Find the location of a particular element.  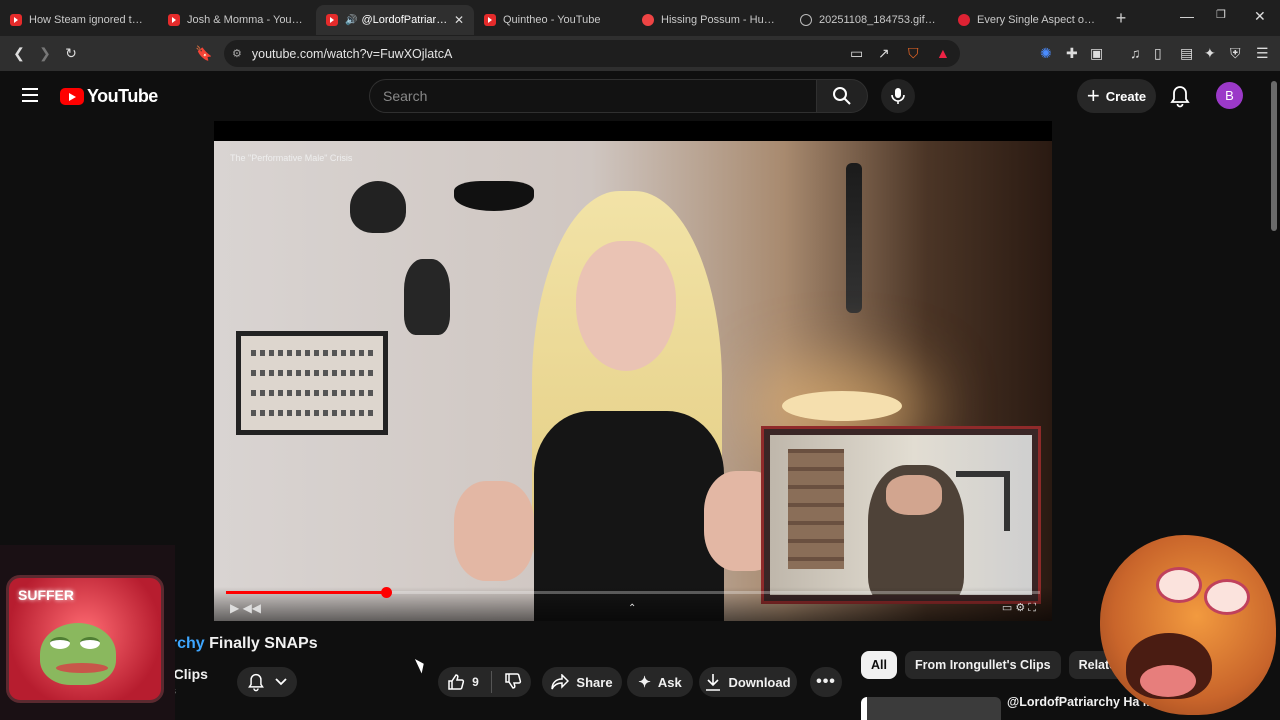

speaker-icon: 🔊 is located at coordinates (351, 20).